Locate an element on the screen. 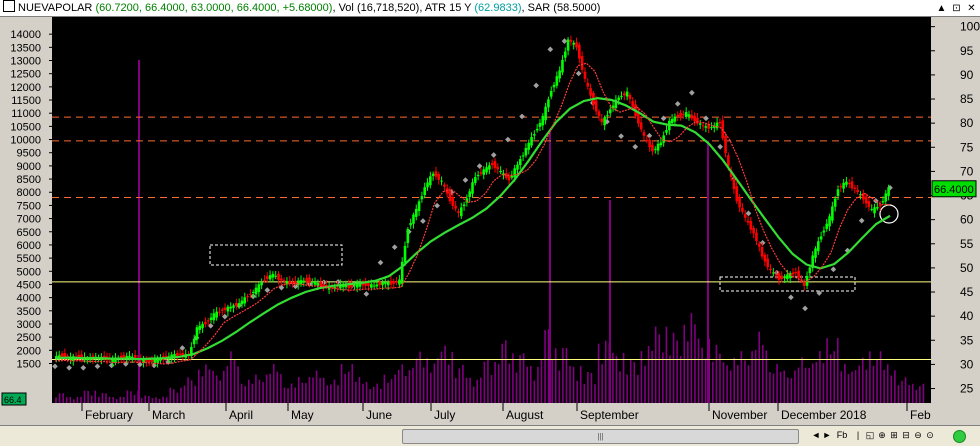 Image resolution: width=980 pixels, height=446 pixels. window-close-icon: ✕ is located at coordinates (971, 9).